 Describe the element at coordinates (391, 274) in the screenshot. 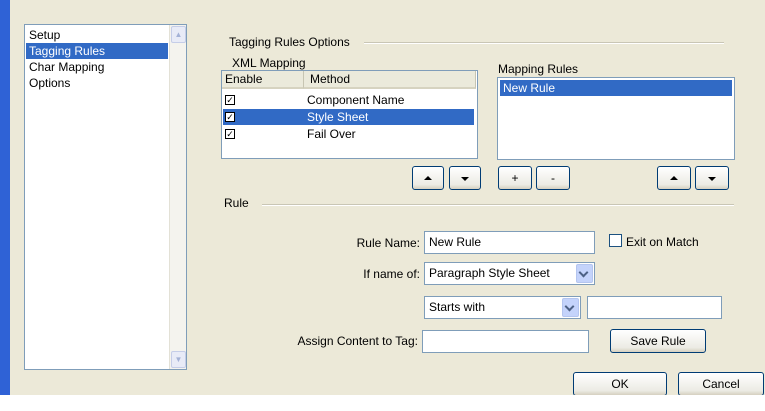

I see `if-name-of-label: If name of:` at that location.